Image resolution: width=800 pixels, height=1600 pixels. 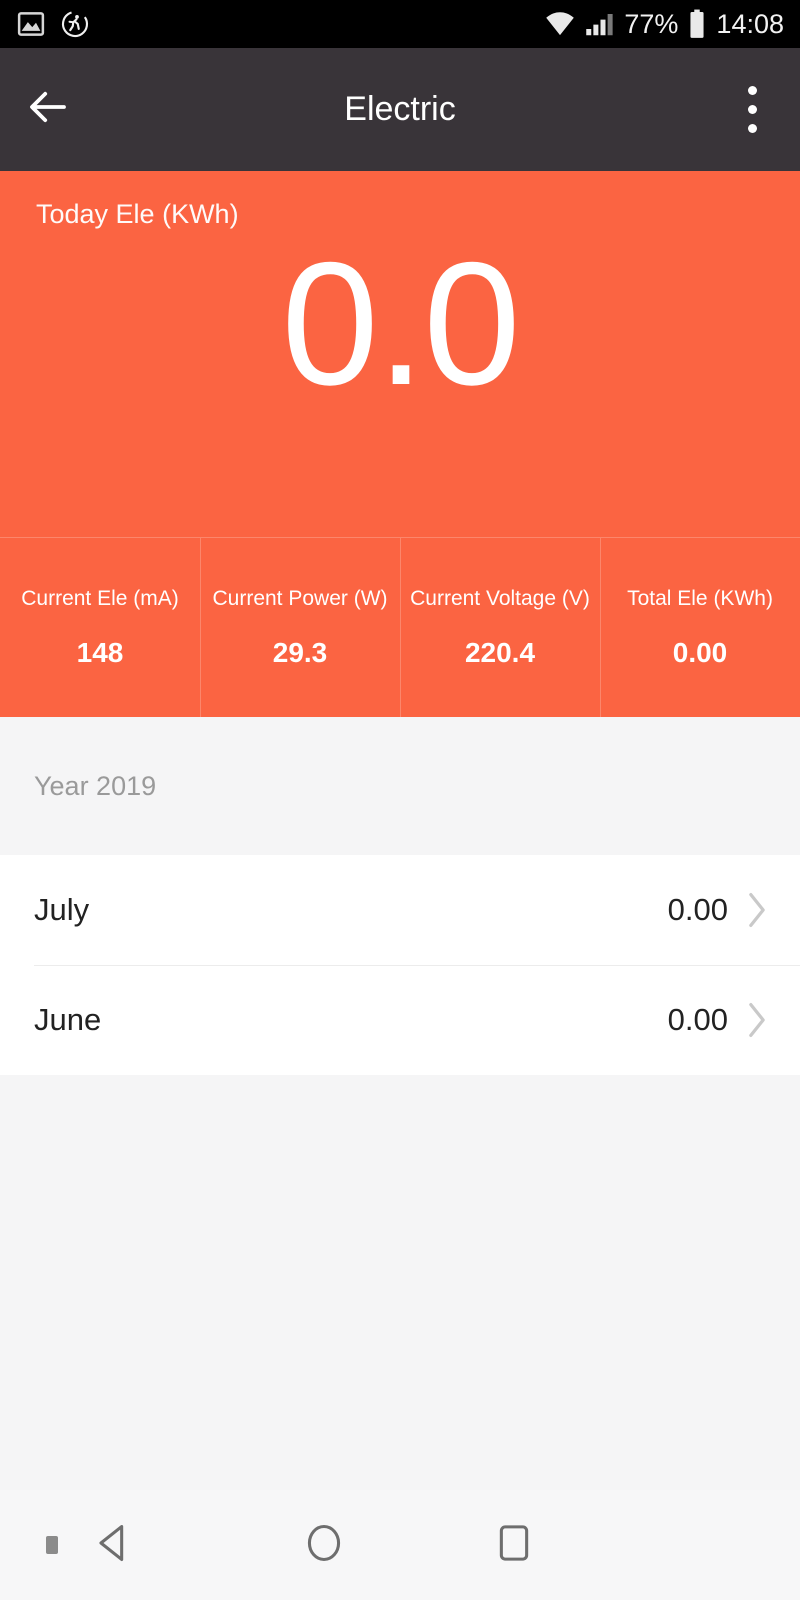 What do you see at coordinates (300, 627) in the screenshot?
I see `stat-current-power: Current Power (W) 29.3` at bounding box center [300, 627].